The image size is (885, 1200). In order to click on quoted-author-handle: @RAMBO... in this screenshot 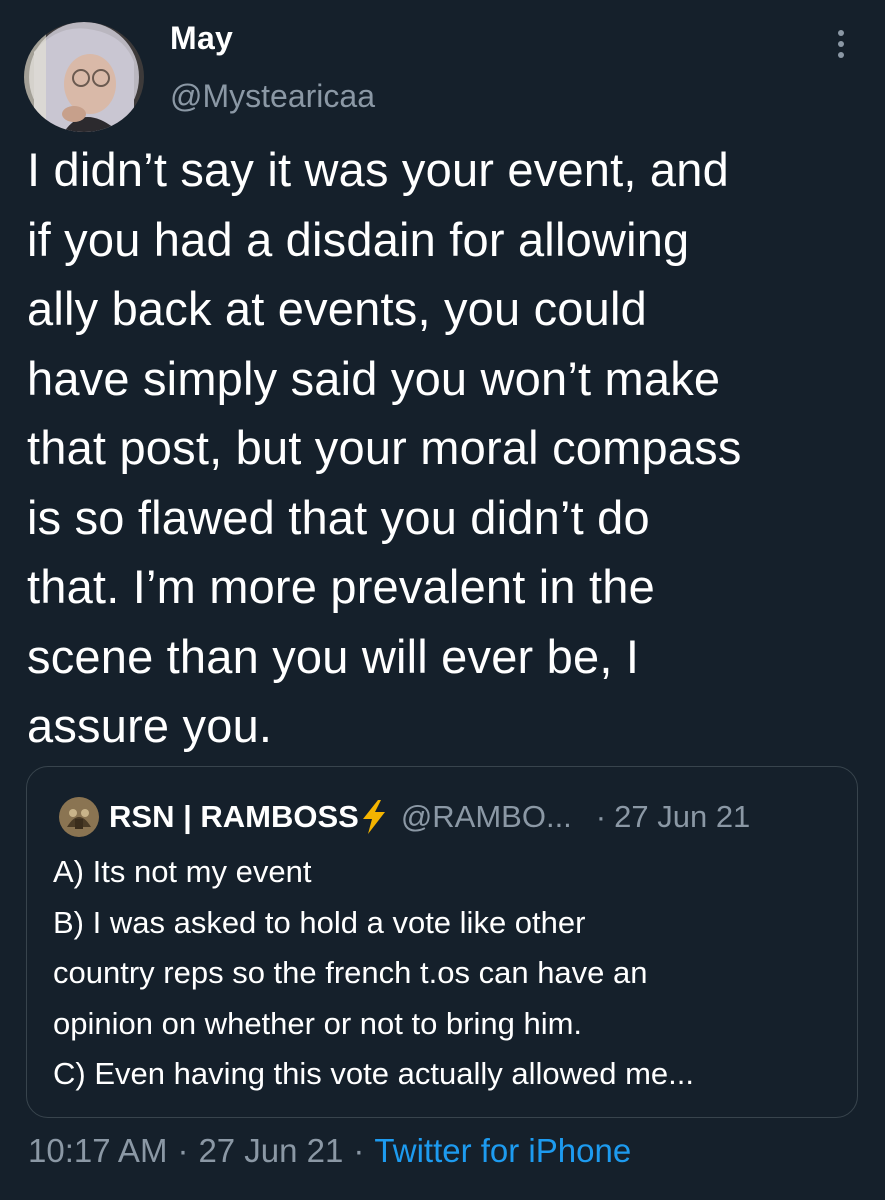, I will do `click(486, 816)`.